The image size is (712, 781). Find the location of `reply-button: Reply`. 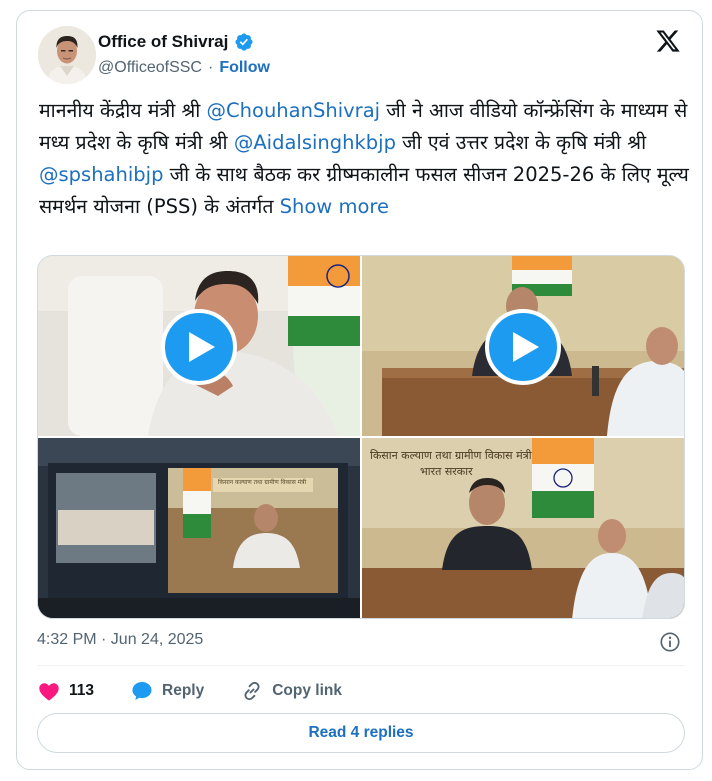

reply-button: Reply is located at coordinates (167, 691).